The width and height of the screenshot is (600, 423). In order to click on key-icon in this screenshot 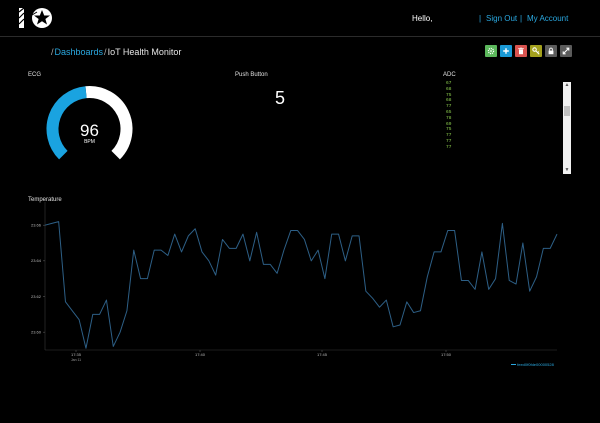, I will do `click(536, 51)`.